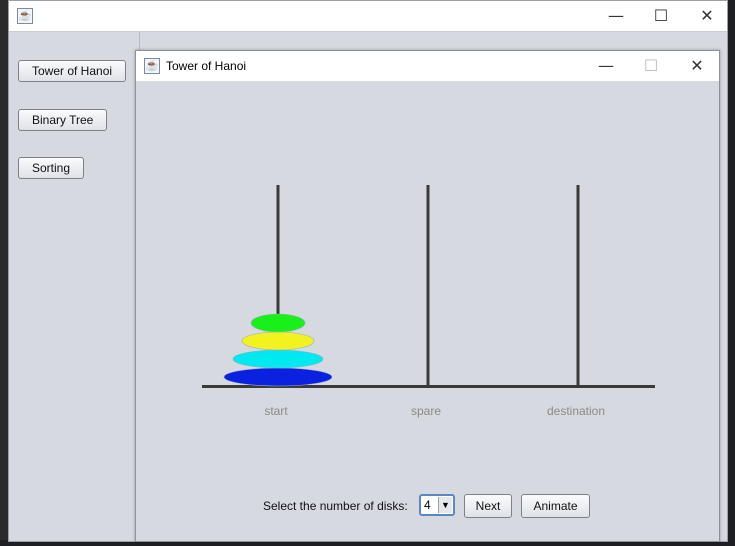 Image resolution: width=735 pixels, height=546 pixels. What do you see at coordinates (51, 168) in the screenshot?
I see `sorting-button: Sorting` at bounding box center [51, 168].